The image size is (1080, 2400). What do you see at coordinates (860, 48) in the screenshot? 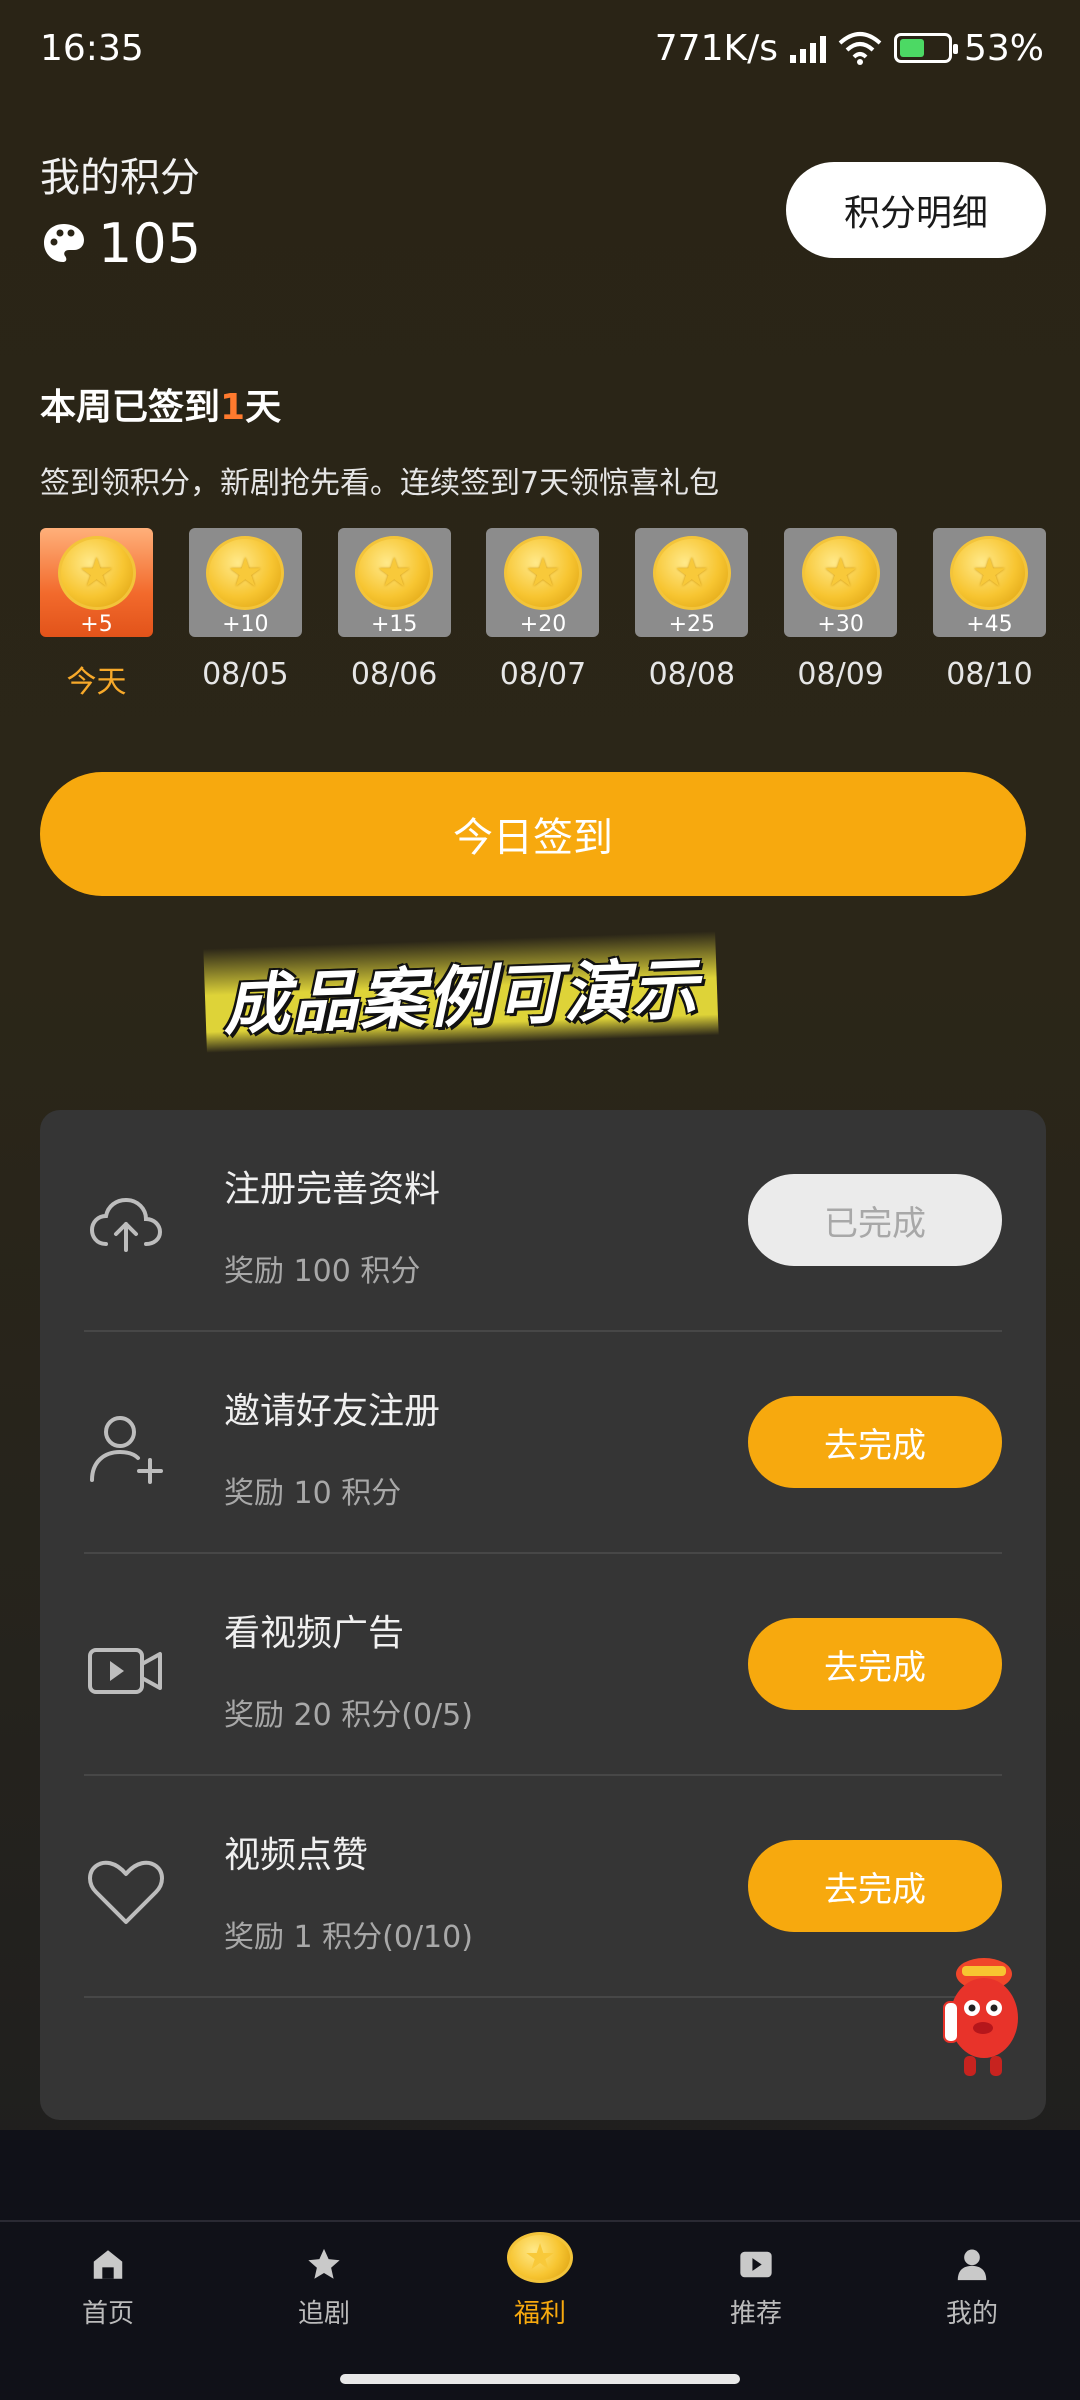
I see `wifi-icon` at bounding box center [860, 48].